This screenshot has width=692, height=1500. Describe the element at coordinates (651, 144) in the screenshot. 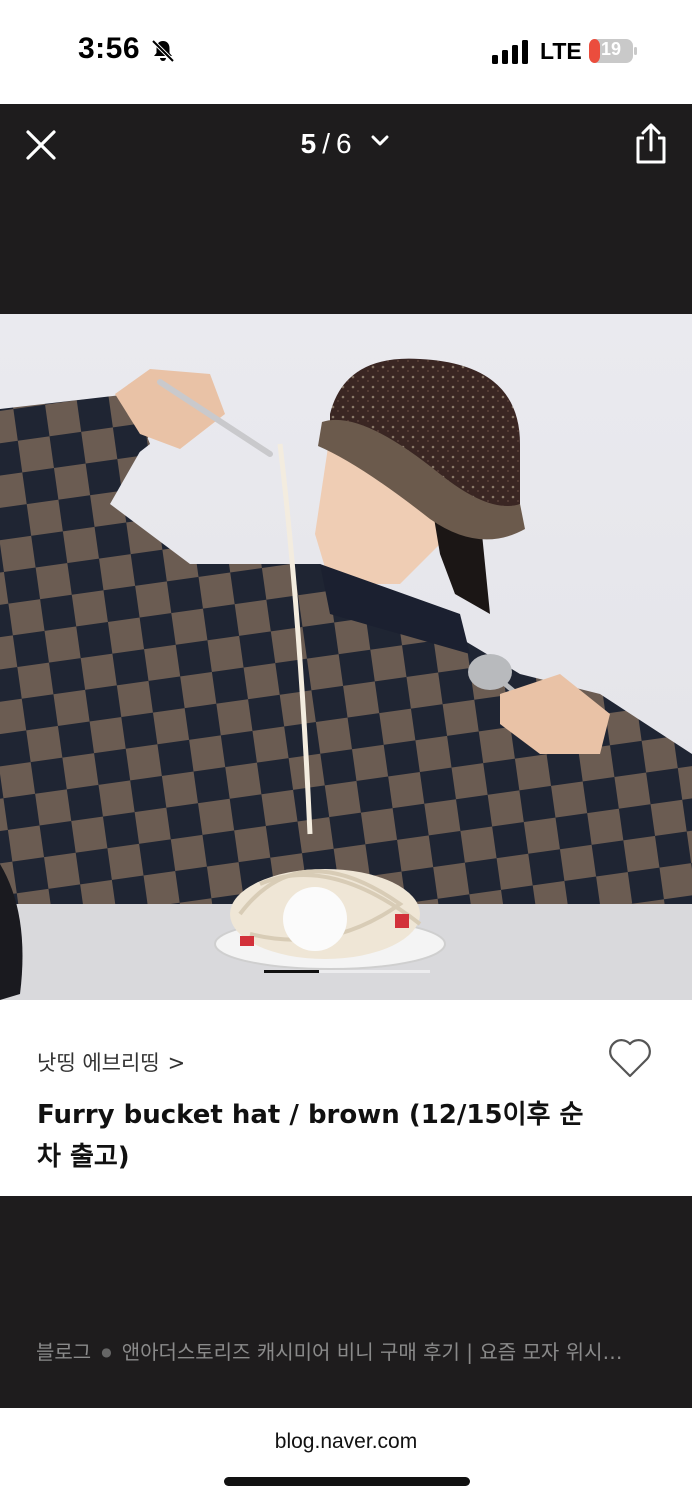

I see `share-icon` at that location.